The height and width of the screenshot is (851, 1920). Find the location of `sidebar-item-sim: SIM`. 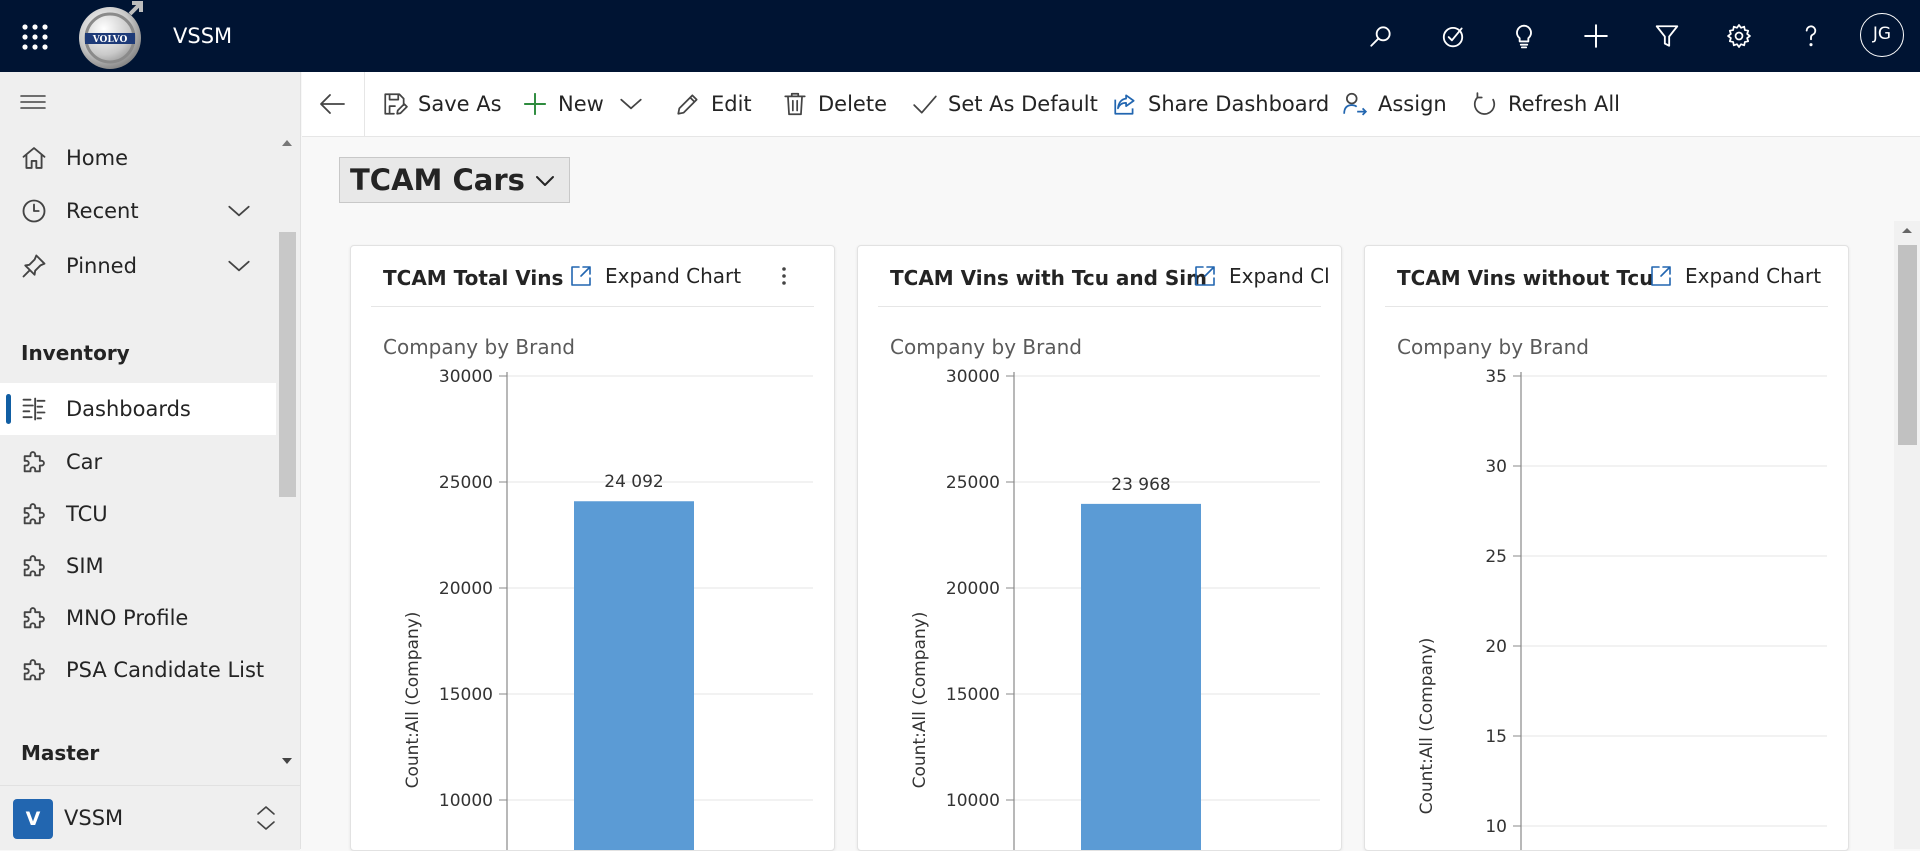

sidebar-item-sim: SIM is located at coordinates (138, 566).